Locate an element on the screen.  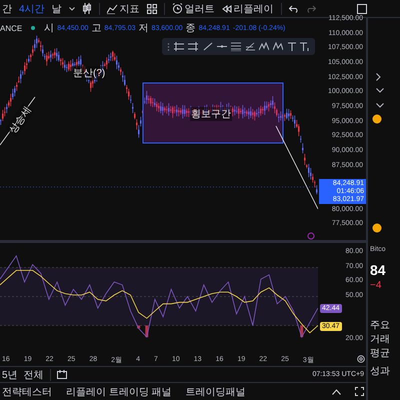
replay-button: 리플레이 is located at coordinates (248, 9).